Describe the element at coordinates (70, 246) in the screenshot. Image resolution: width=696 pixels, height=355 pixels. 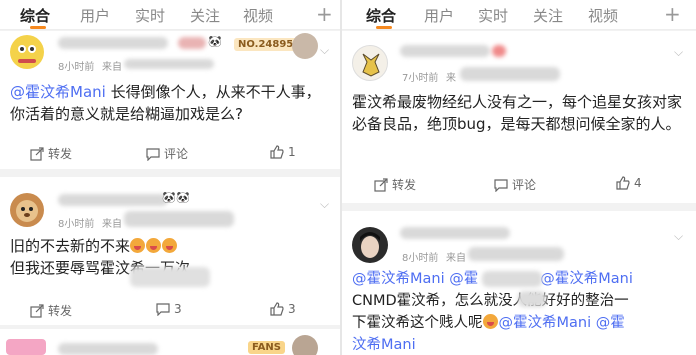
I see `post-line: 旧的不去新的不来` at that location.